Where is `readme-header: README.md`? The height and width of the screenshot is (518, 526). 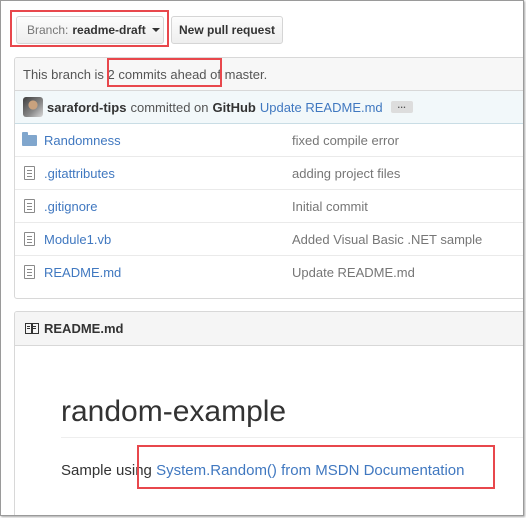
readme-header: README.md is located at coordinates (269, 329).